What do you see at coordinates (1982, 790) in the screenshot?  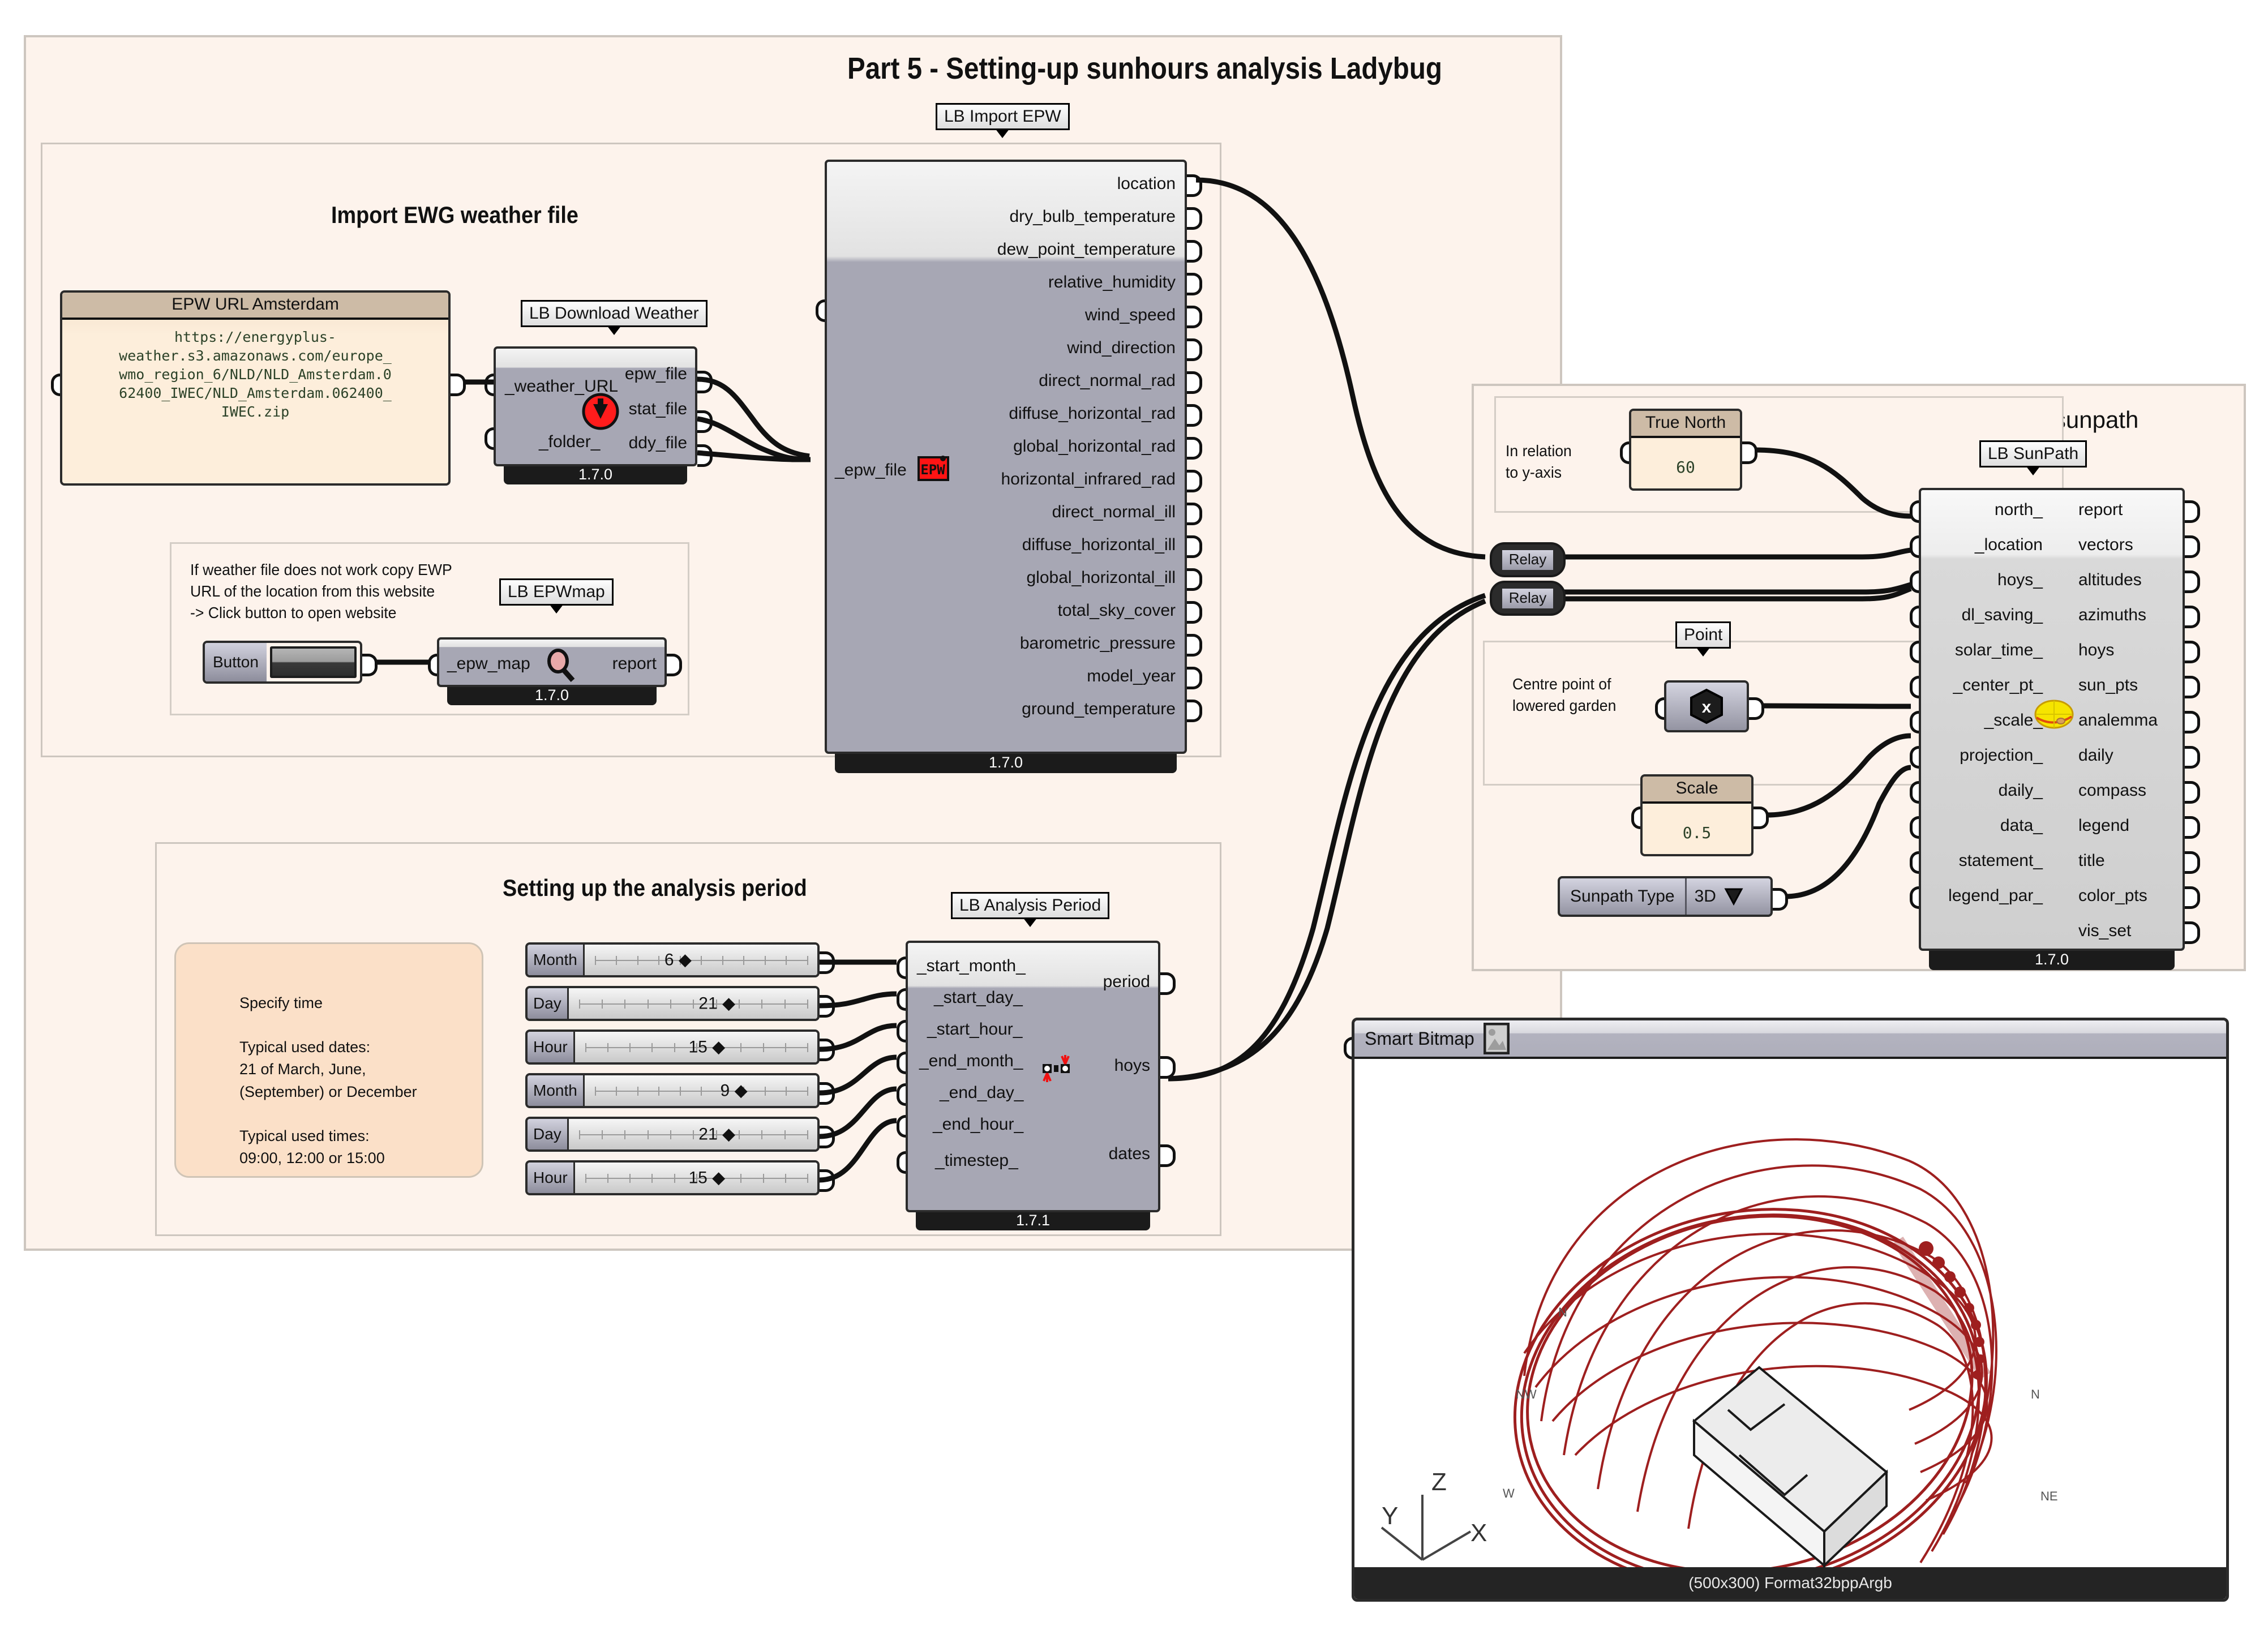 I see `sunpath-input-daily-: daily_` at bounding box center [1982, 790].